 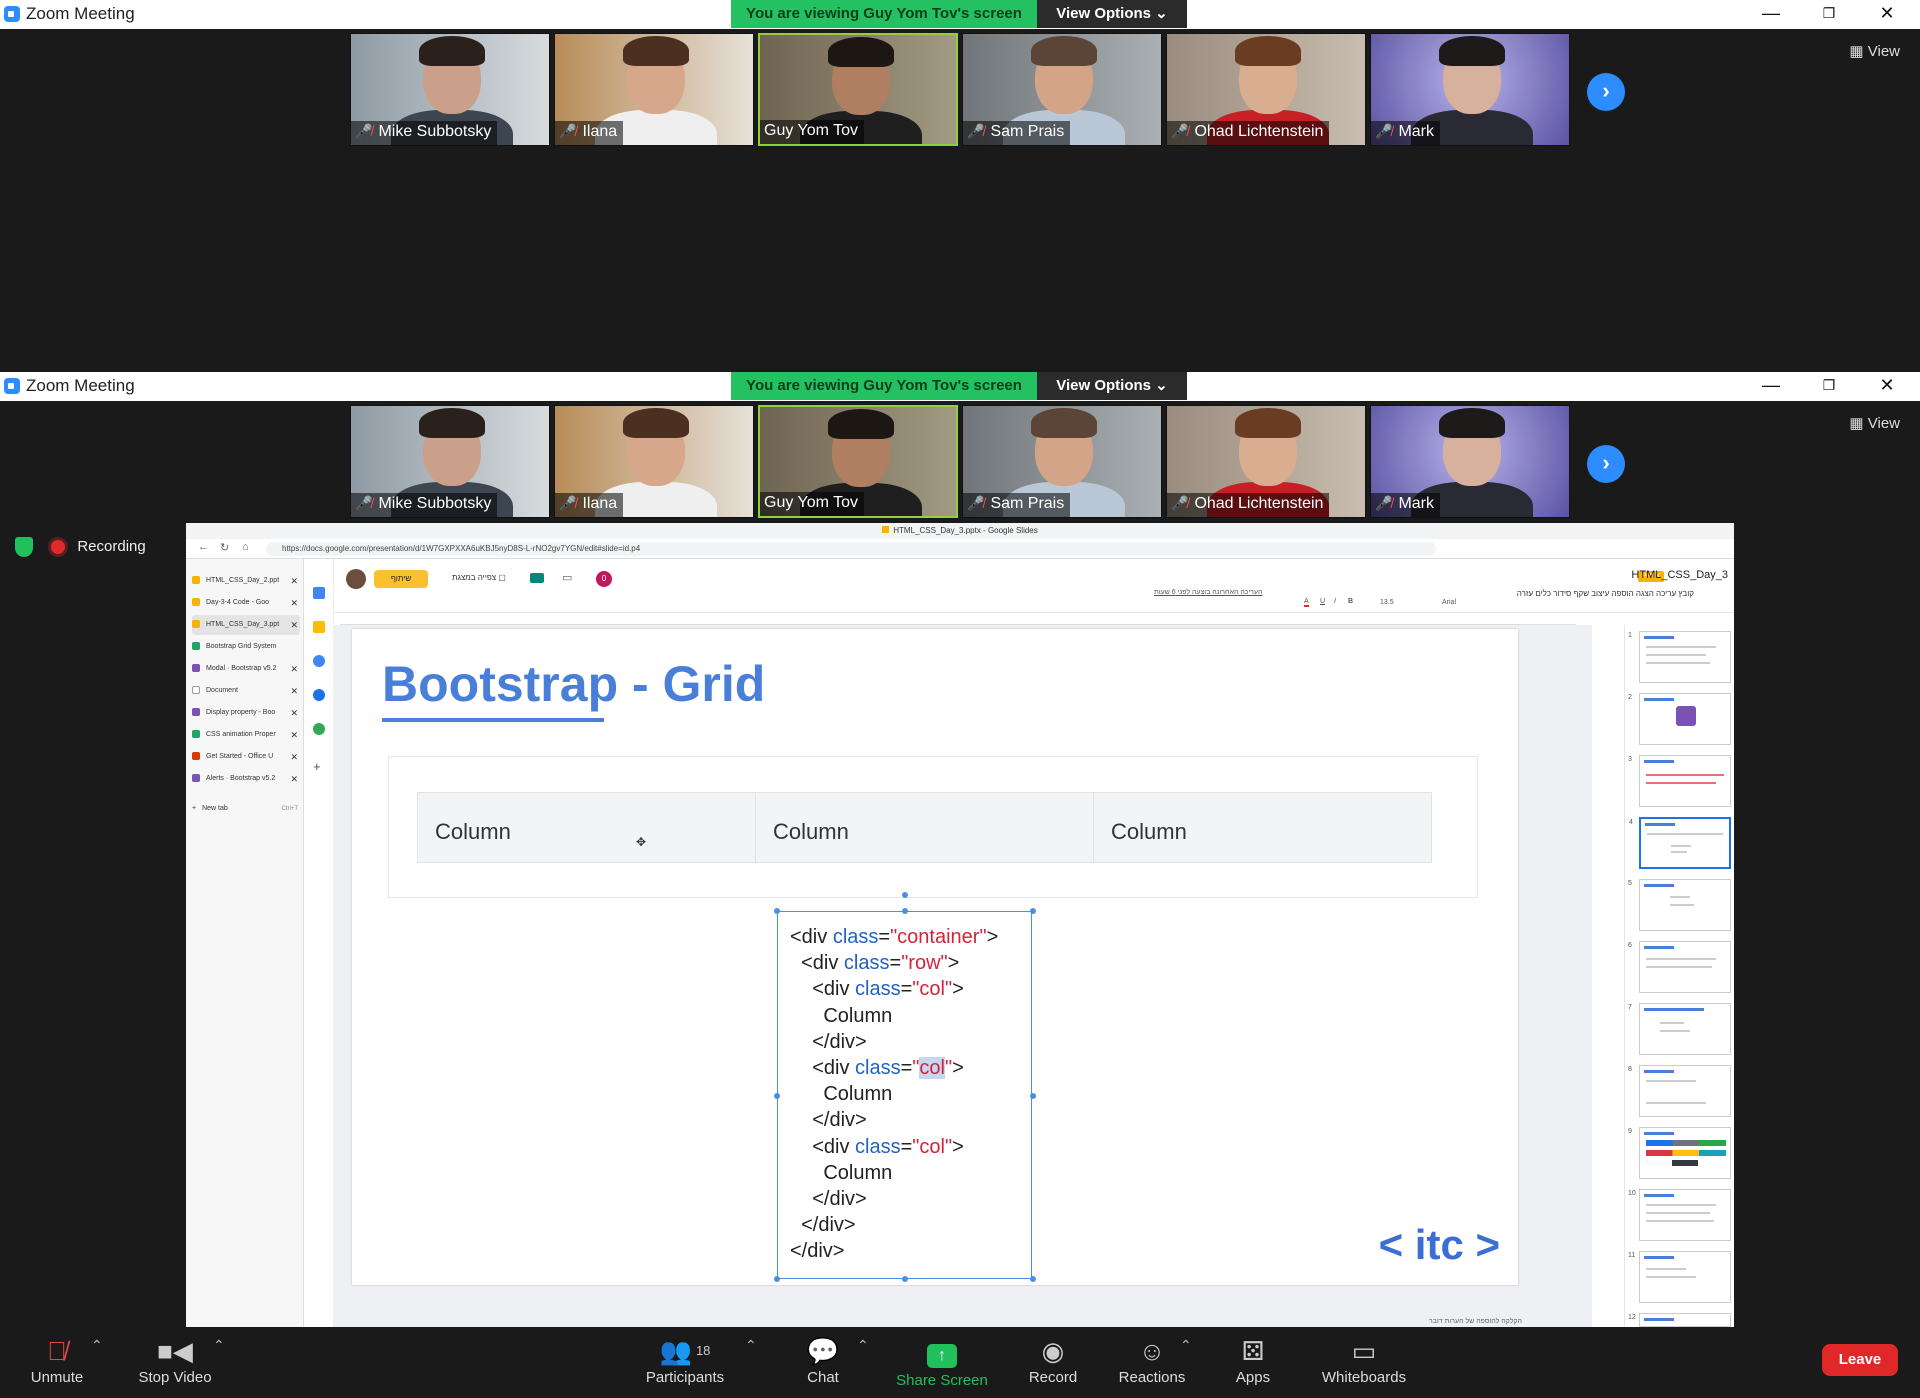 What do you see at coordinates (97, 1345) in the screenshot?
I see `audio-options-caret-icon: ⌃` at bounding box center [97, 1345].